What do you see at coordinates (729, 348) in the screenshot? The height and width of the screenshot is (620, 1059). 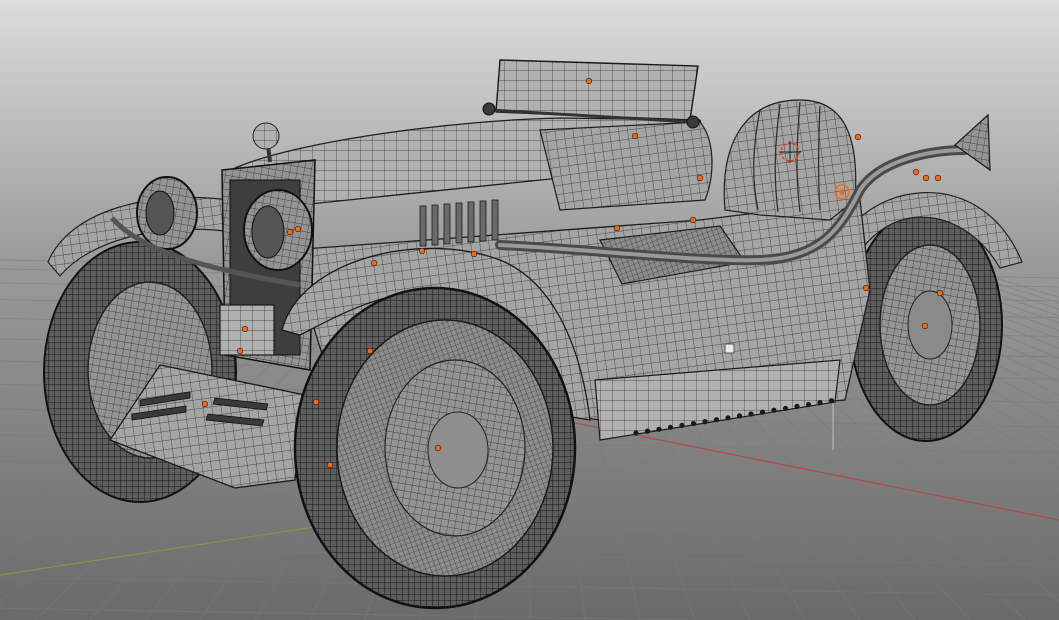 I see `selection-handle` at bounding box center [729, 348].